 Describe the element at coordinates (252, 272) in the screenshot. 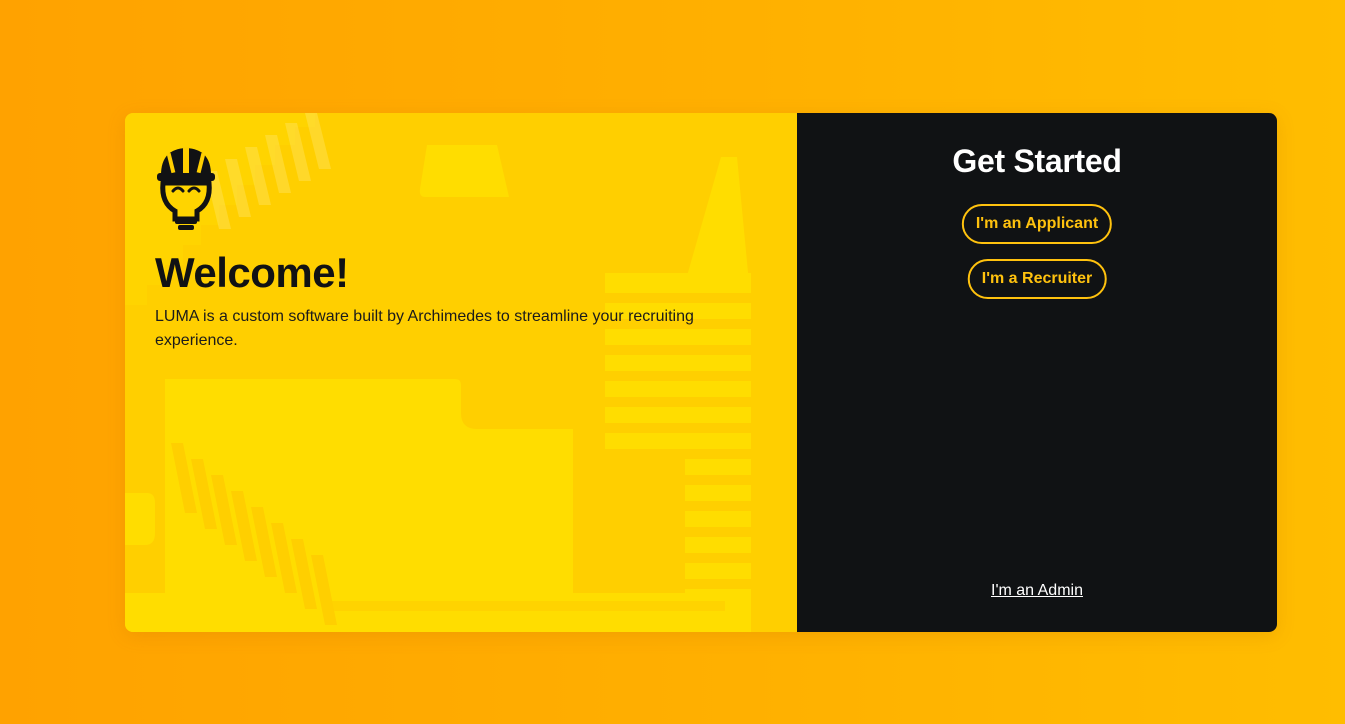

I see `welcome-heading: Welcome!` at that location.